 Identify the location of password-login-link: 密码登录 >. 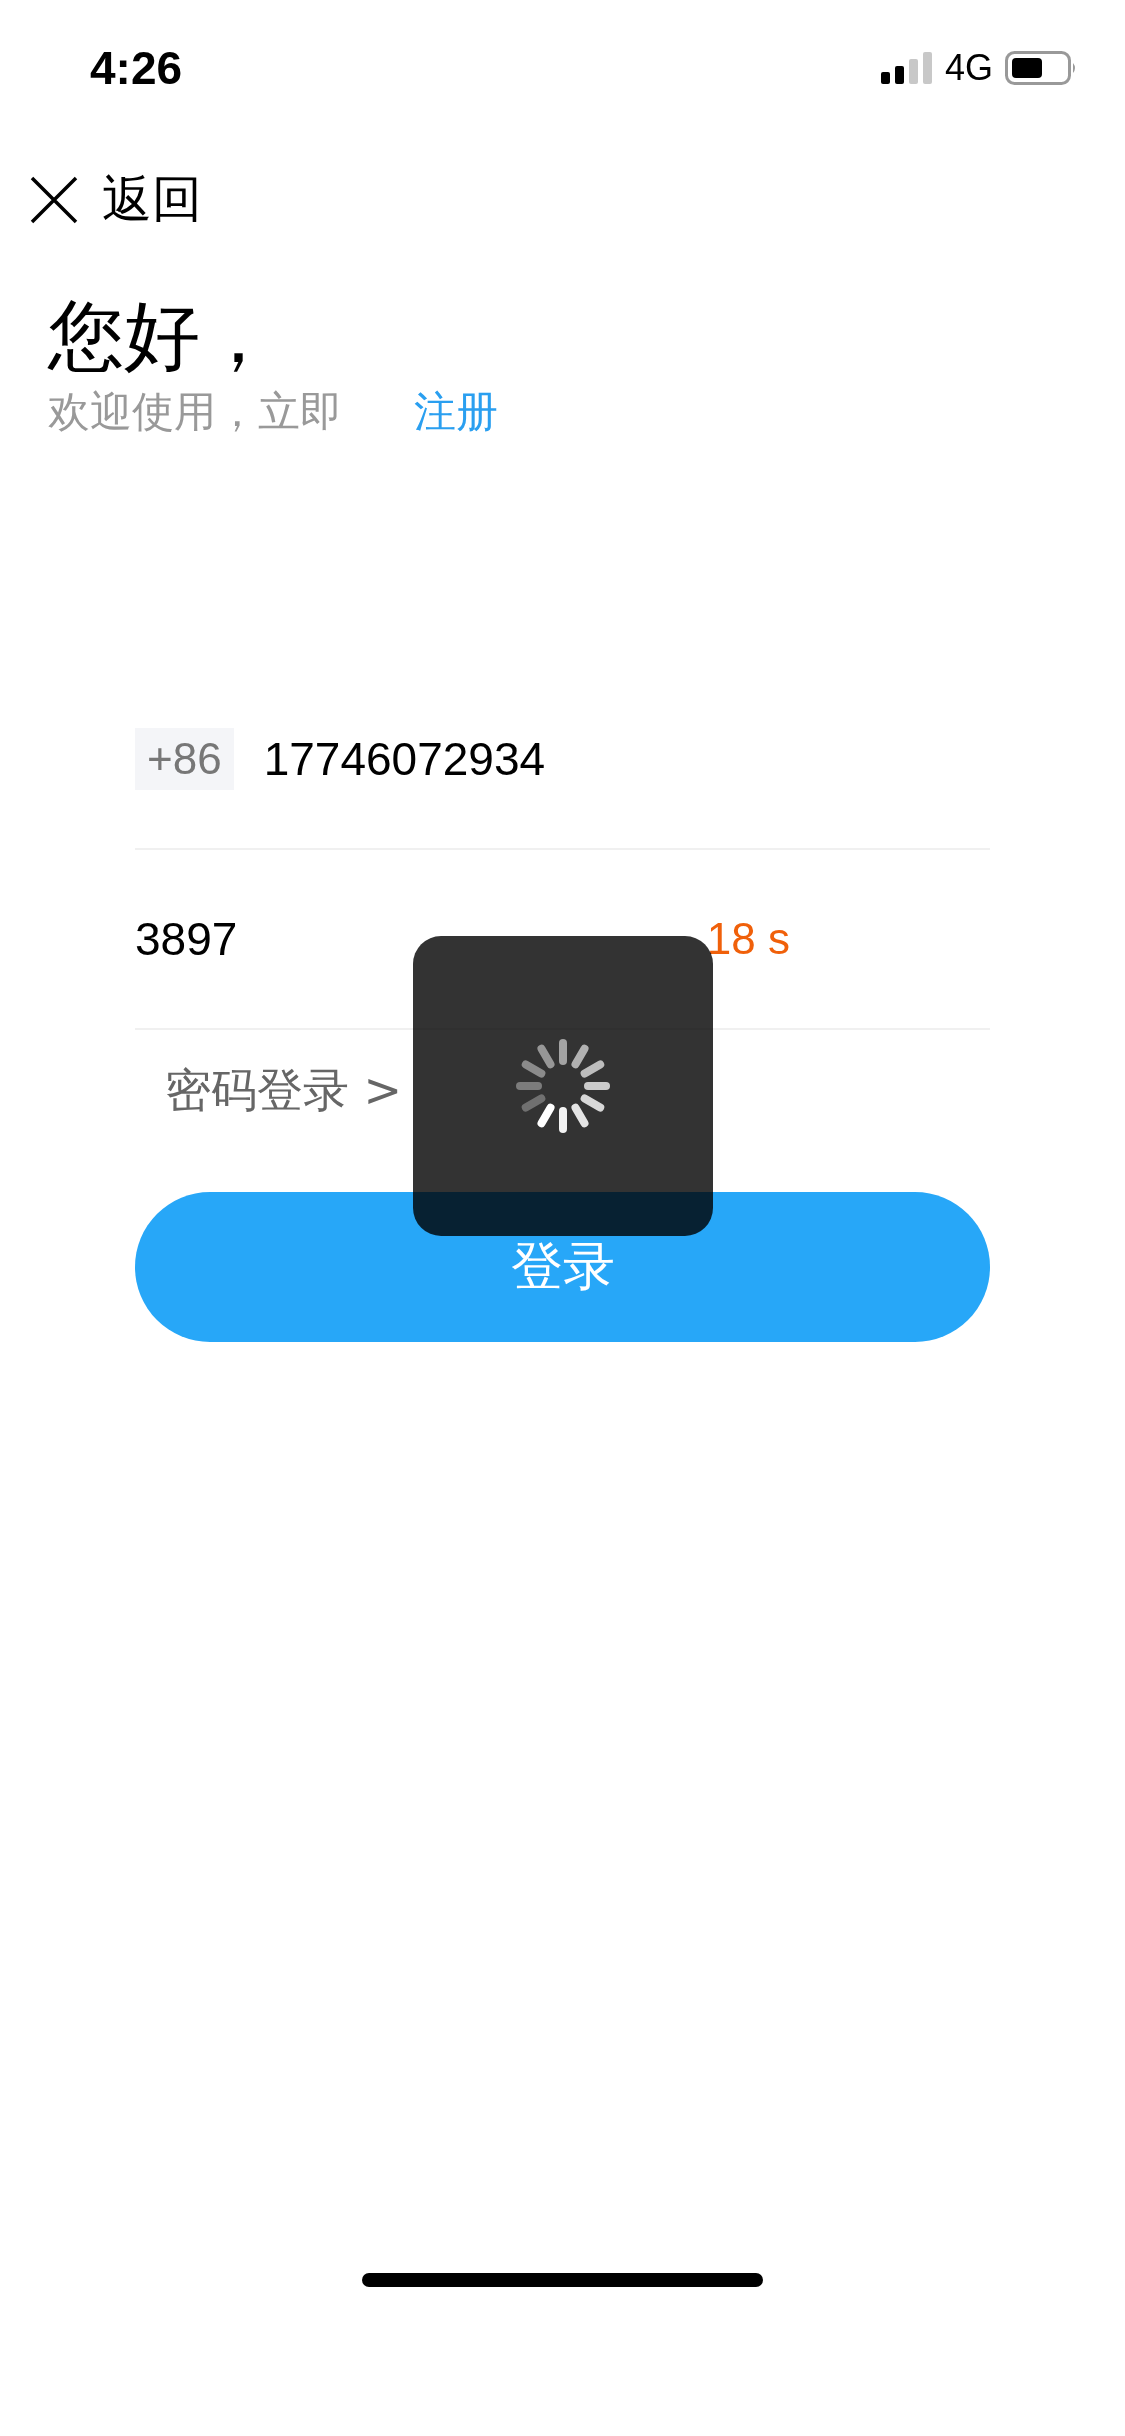
(284, 1091).